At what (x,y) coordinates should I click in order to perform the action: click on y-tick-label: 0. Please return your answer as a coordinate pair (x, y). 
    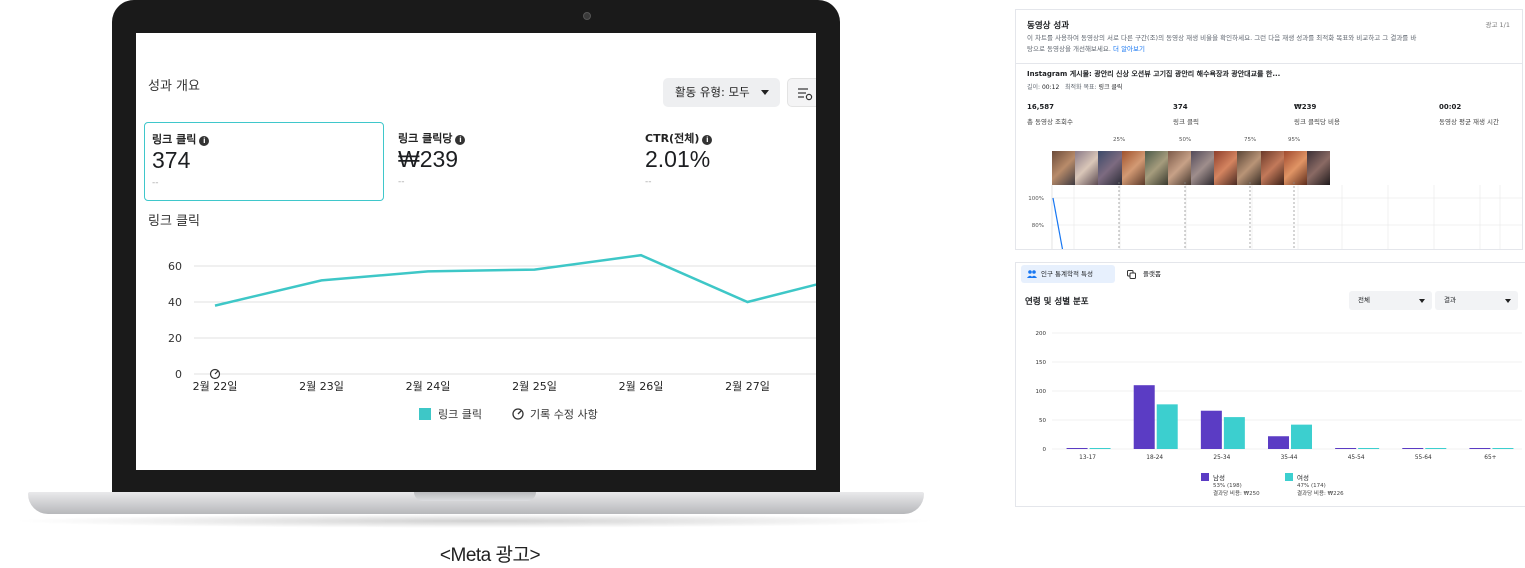
    Looking at the image, I should click on (178, 374).